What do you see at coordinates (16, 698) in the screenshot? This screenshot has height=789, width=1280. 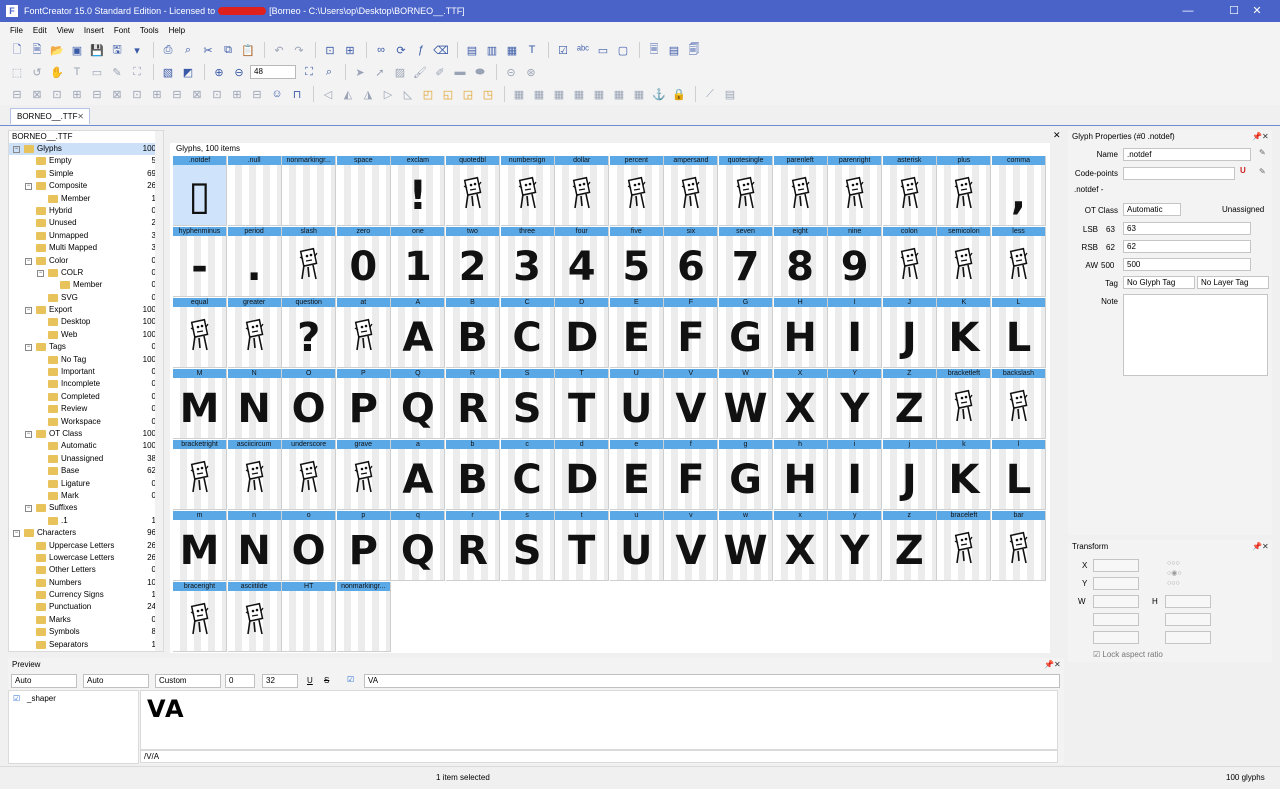 I see `shaper-checkbox: ☑` at bounding box center [16, 698].